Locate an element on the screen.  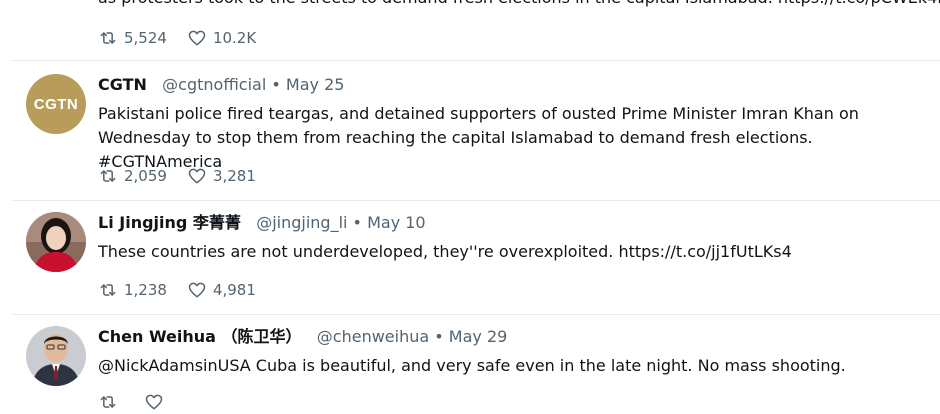
author-name: Chen Weihua （陈卫华） is located at coordinates (200, 336).